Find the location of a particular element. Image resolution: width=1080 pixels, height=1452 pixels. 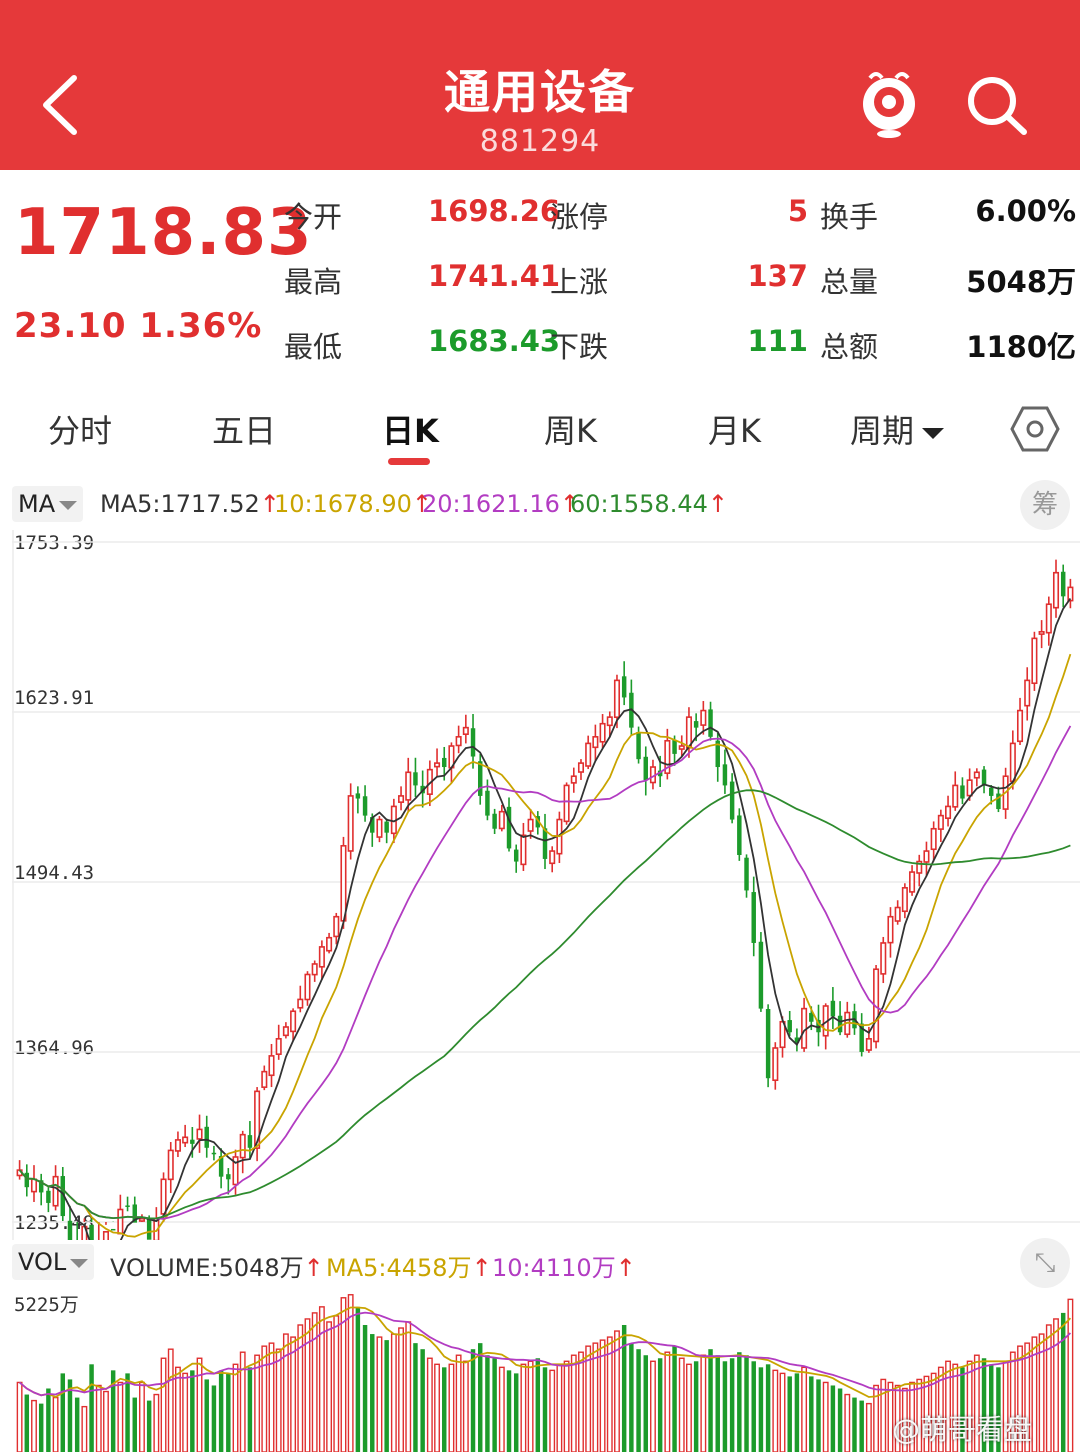

price-change: 23.10 1.36% is located at coordinates (138, 326).